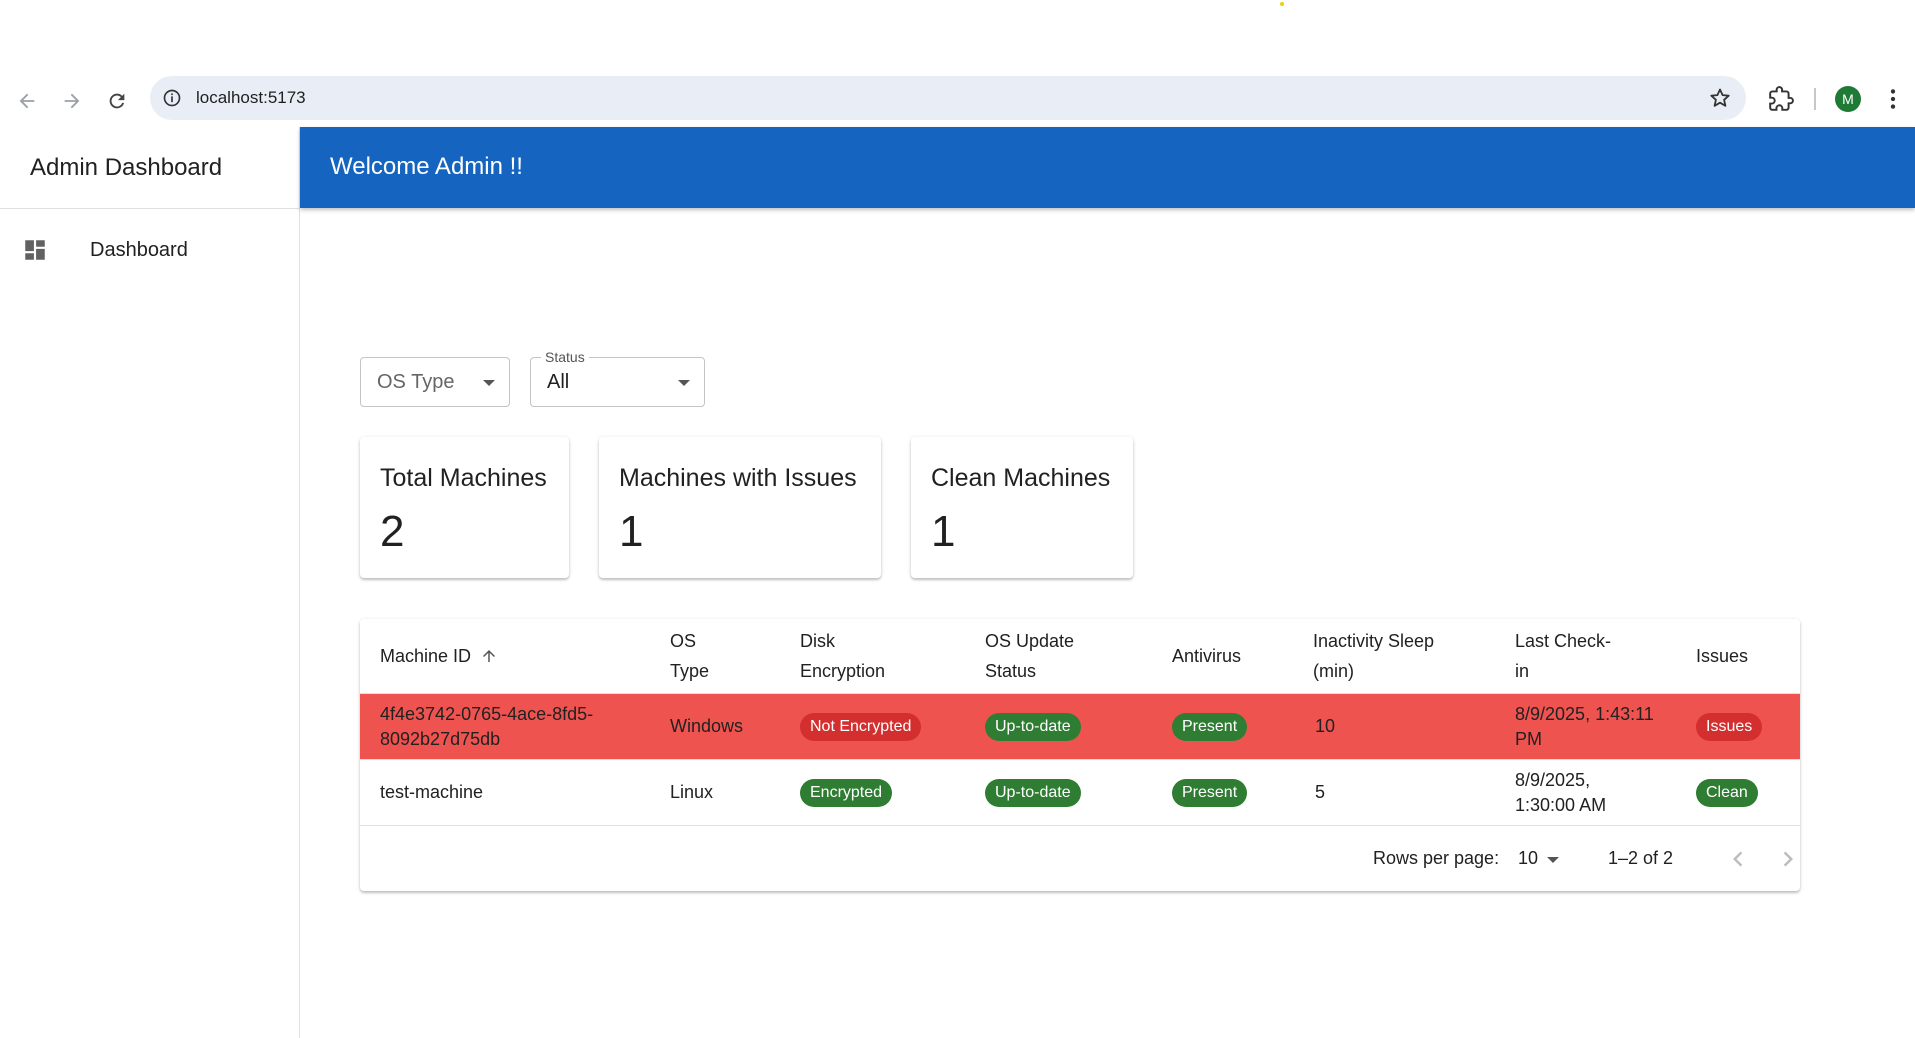  What do you see at coordinates (432, 792) in the screenshot?
I see `cell-machine-id: test-machine` at bounding box center [432, 792].